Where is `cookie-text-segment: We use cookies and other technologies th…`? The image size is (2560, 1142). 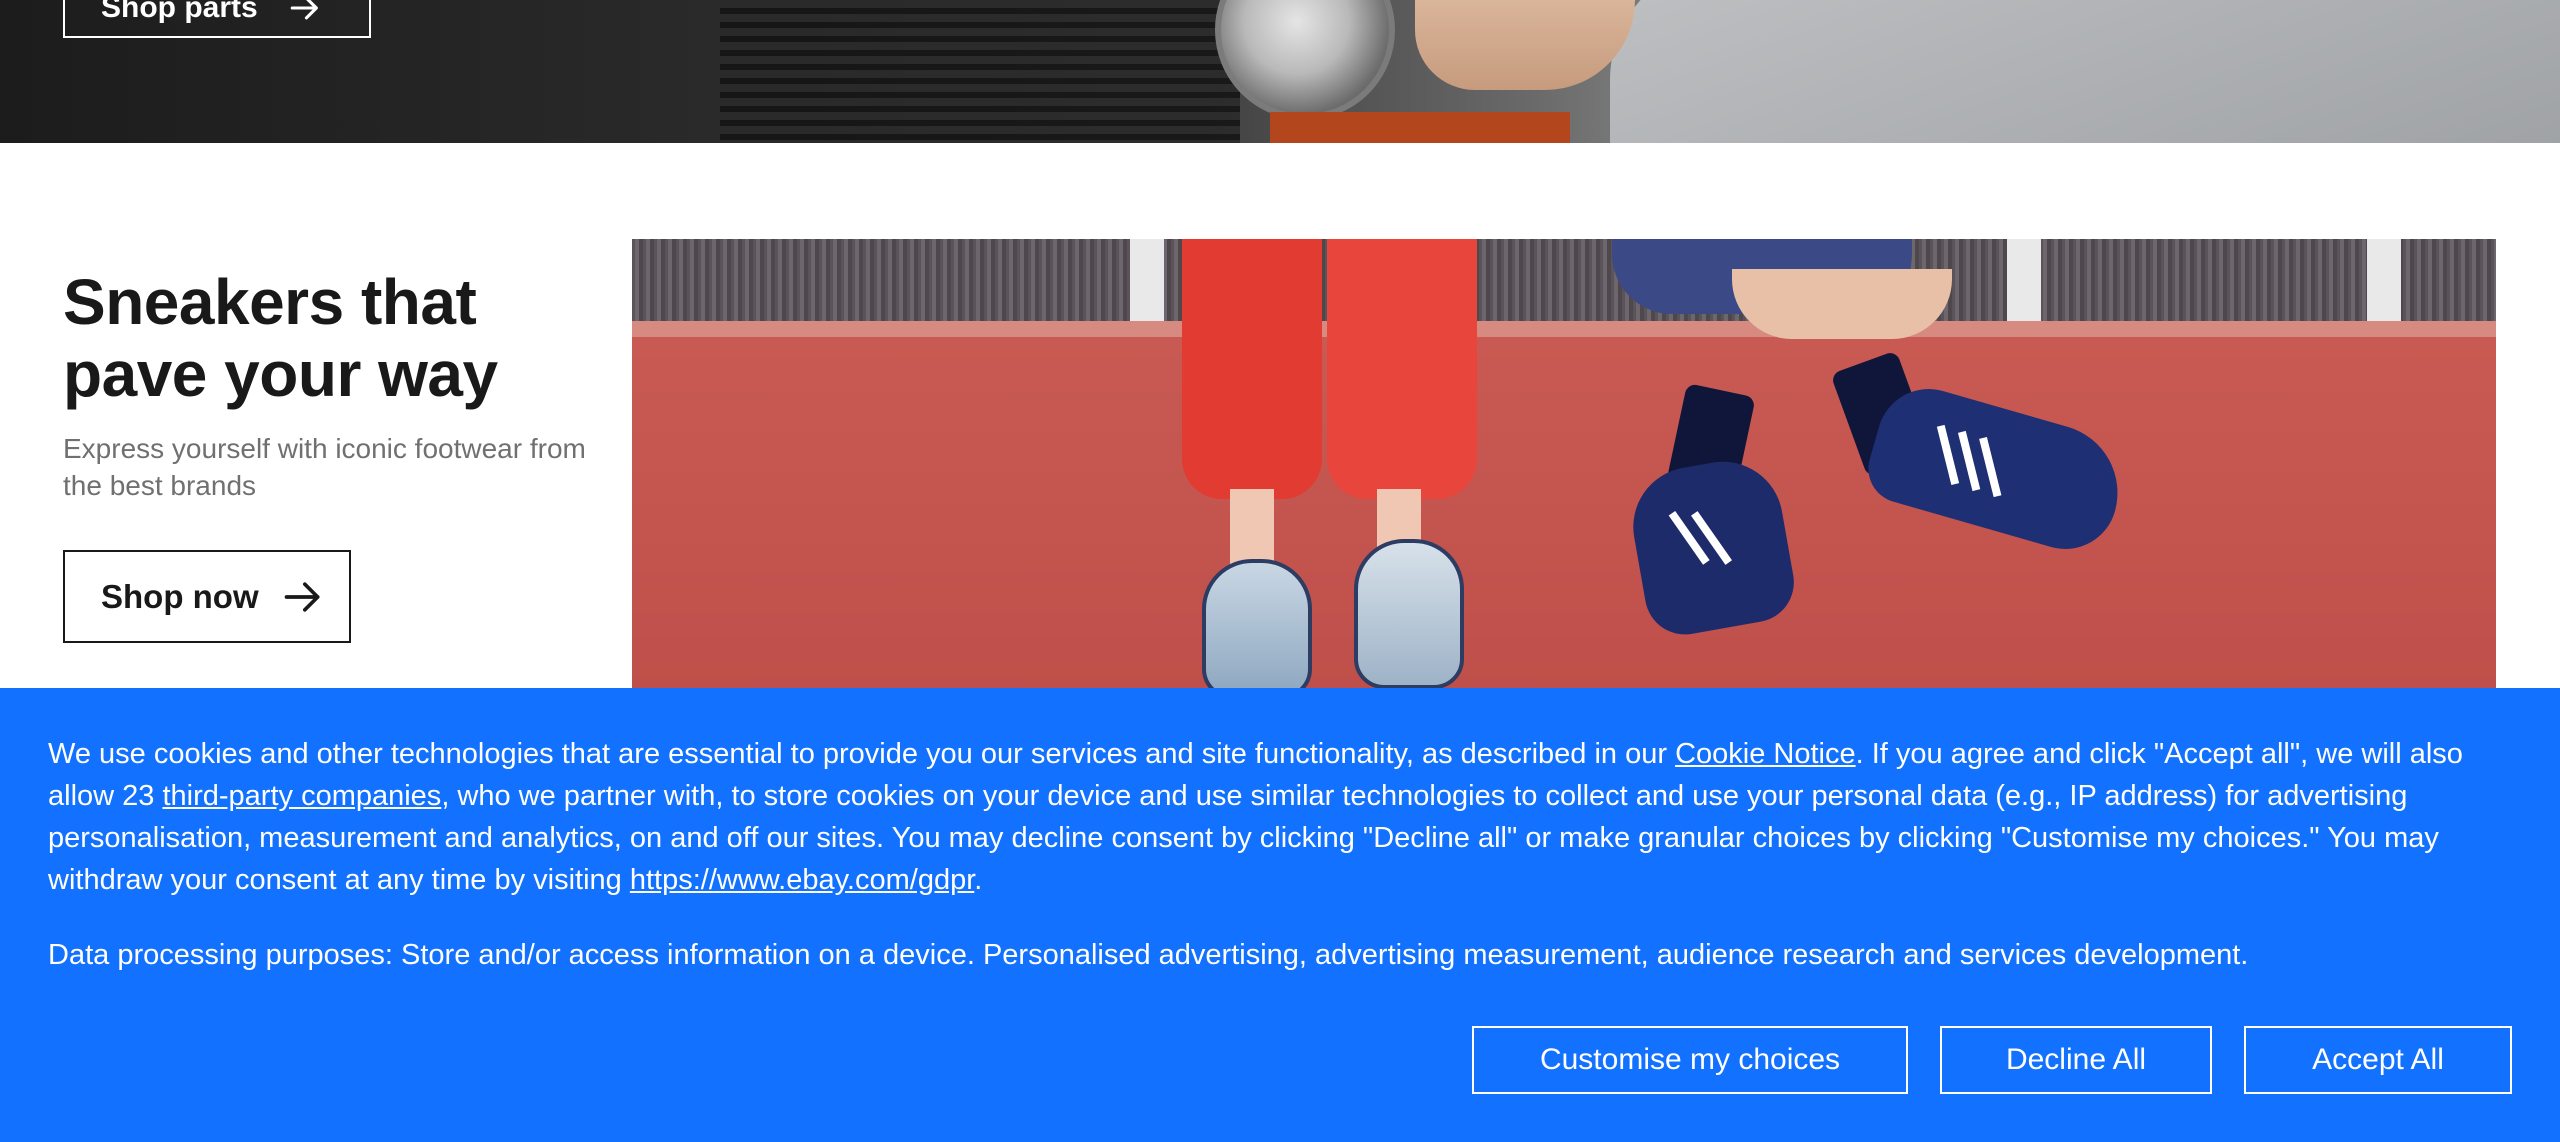
cookie-text-segment: We use cookies and other technologies th… is located at coordinates (862, 754).